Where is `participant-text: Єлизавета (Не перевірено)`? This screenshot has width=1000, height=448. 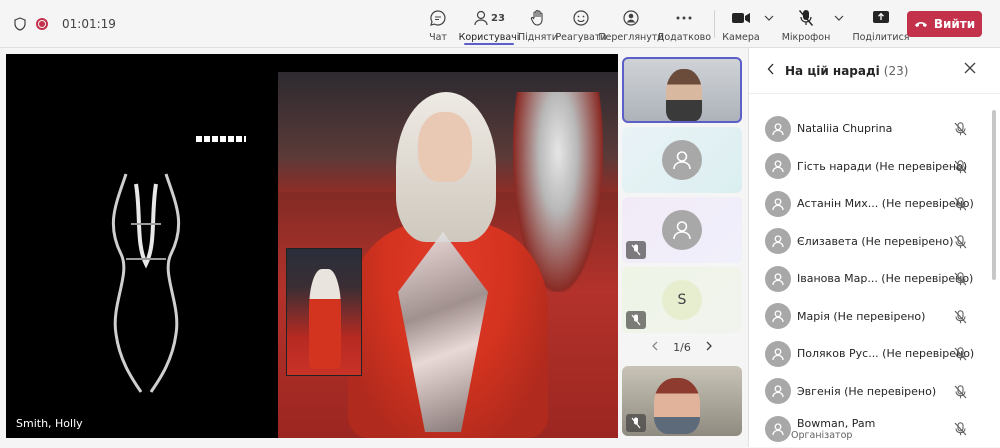 participant-text: Єлизавета (Не перевірено) is located at coordinates (872, 241).